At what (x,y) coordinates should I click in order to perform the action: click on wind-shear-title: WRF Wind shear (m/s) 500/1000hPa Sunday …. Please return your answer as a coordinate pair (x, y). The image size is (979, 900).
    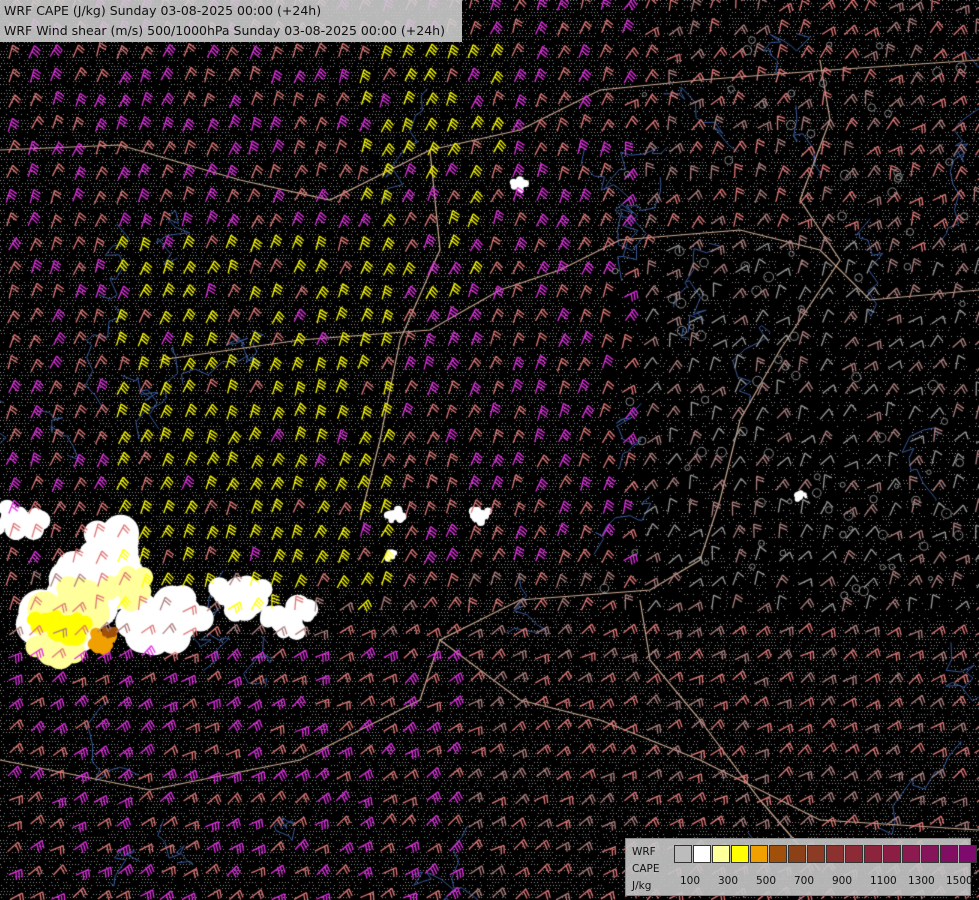
    Looking at the image, I should click on (224, 30).